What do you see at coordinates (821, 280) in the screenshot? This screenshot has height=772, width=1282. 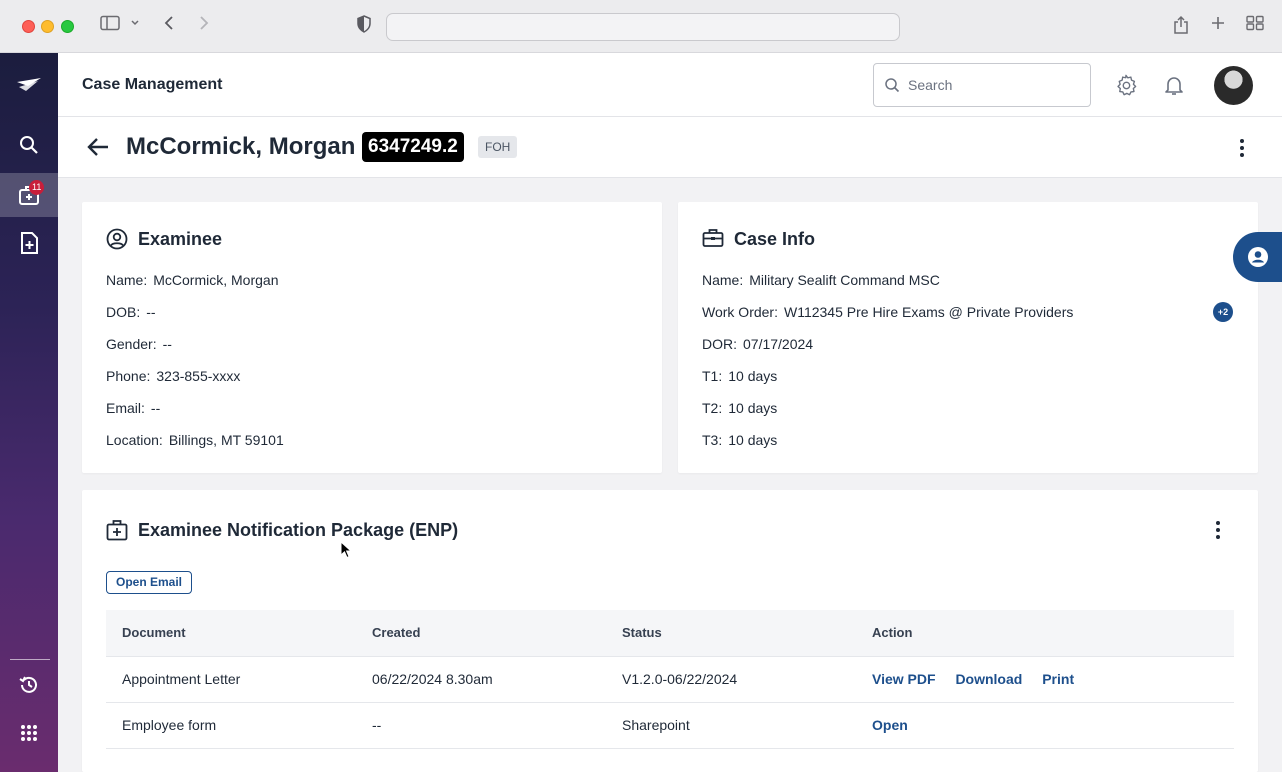 I see `case-name-field: Name: Military Sealift Command MSC` at bounding box center [821, 280].